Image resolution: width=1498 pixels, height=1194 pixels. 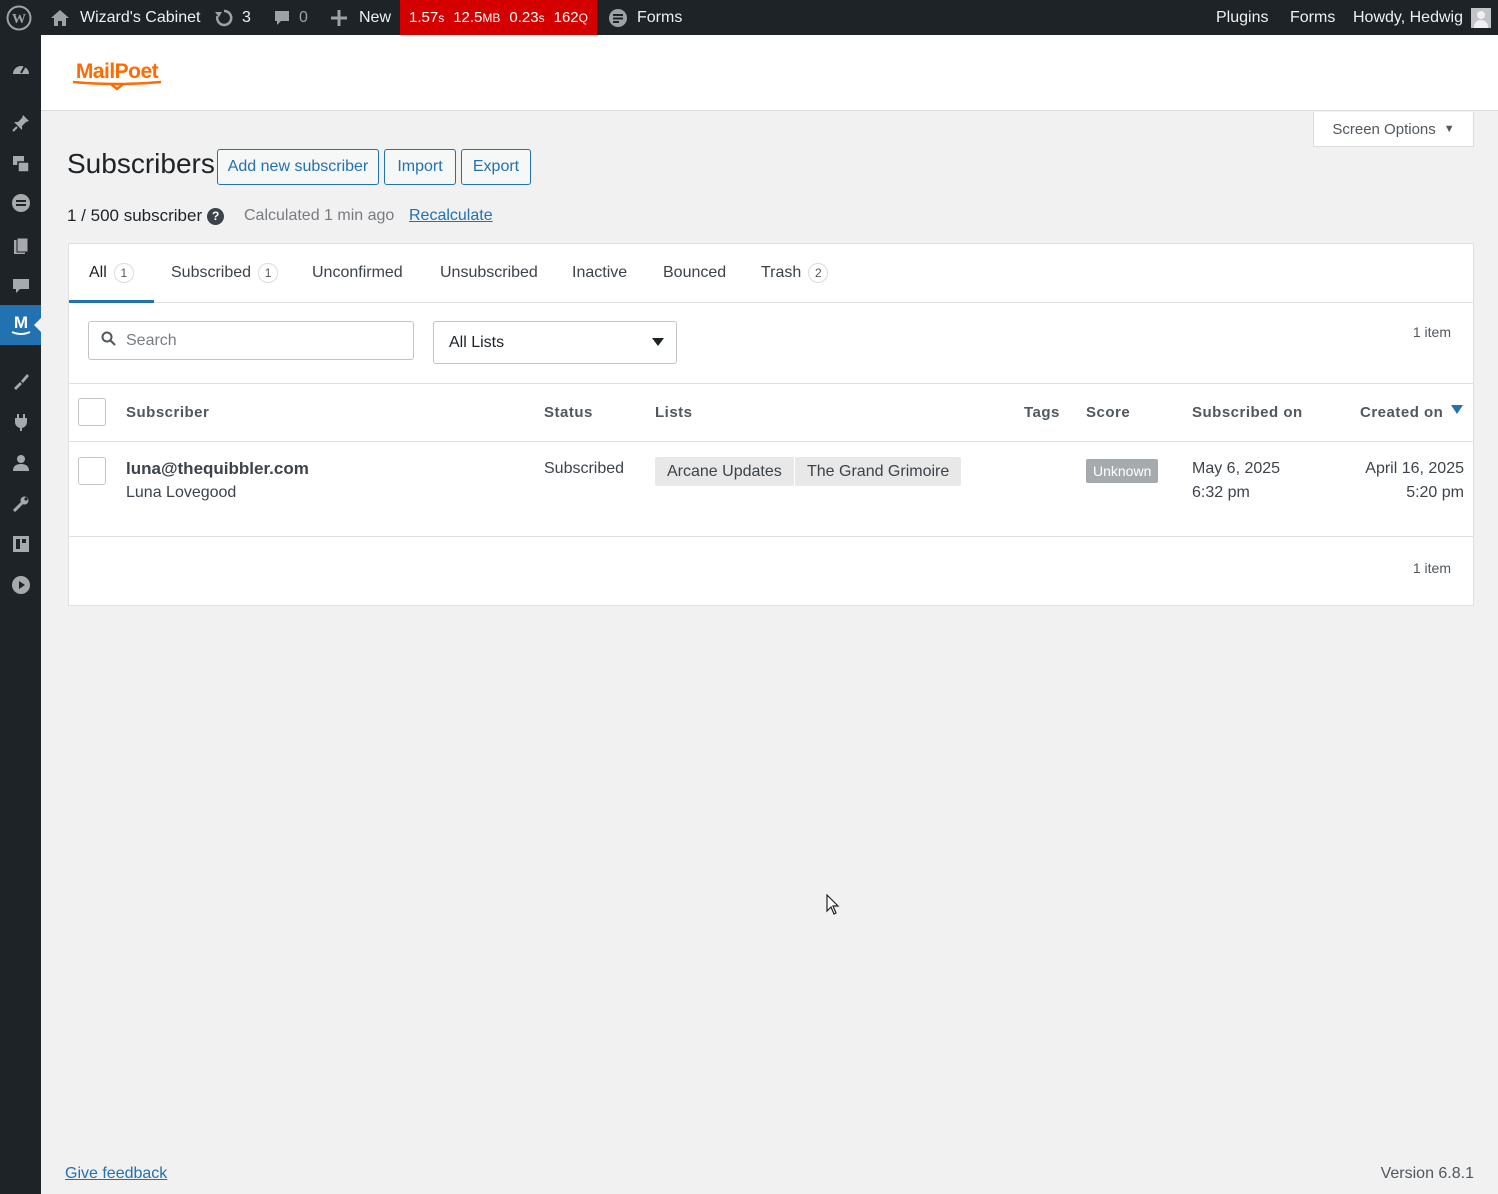 What do you see at coordinates (20, 246) in the screenshot?
I see `pages-icon` at bounding box center [20, 246].